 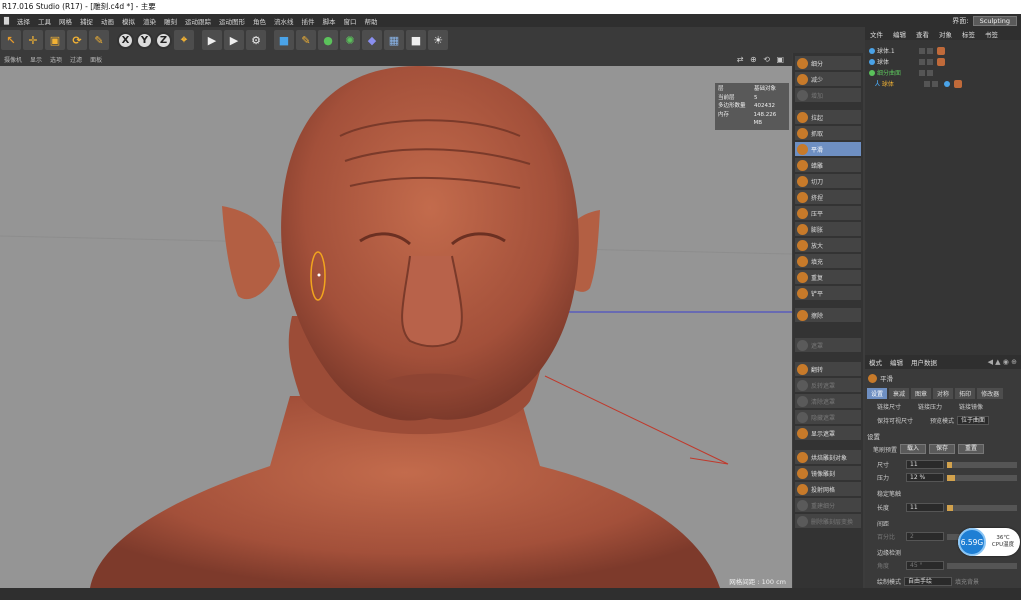 What do you see at coordinates (828, 369) in the screenshot?
I see `sculpt-tool-invert-mask: 翻转` at bounding box center [828, 369].